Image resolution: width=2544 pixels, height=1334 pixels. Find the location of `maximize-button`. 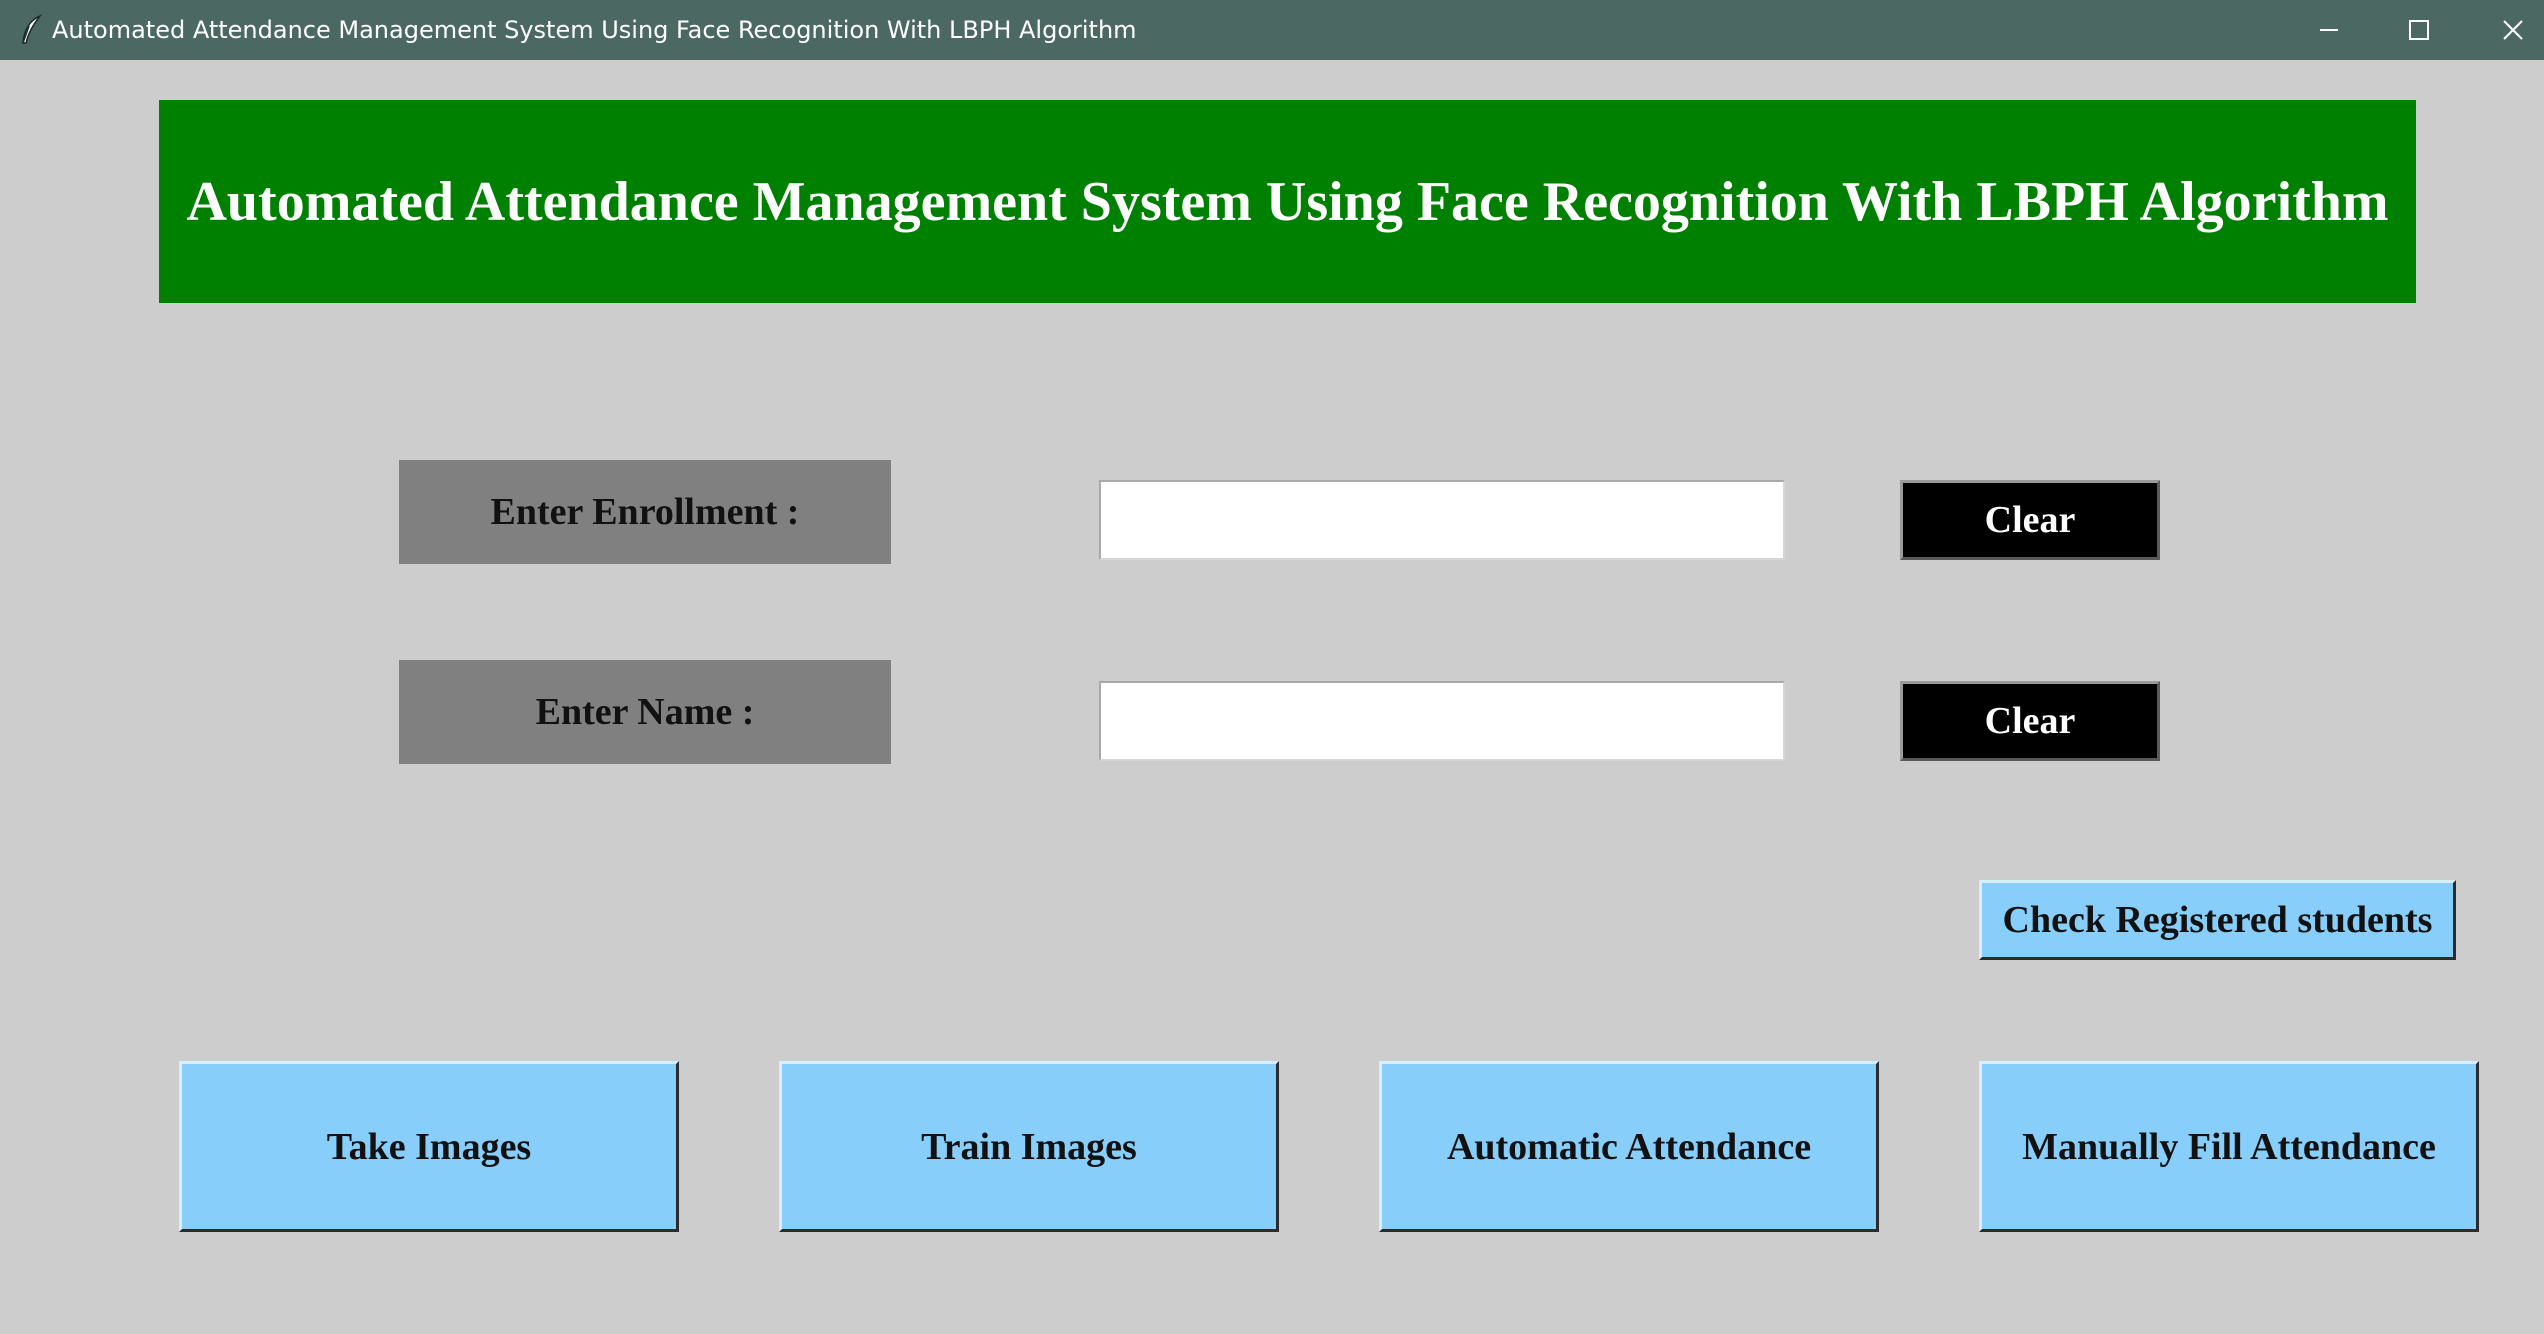

maximize-button is located at coordinates (2419, 30).